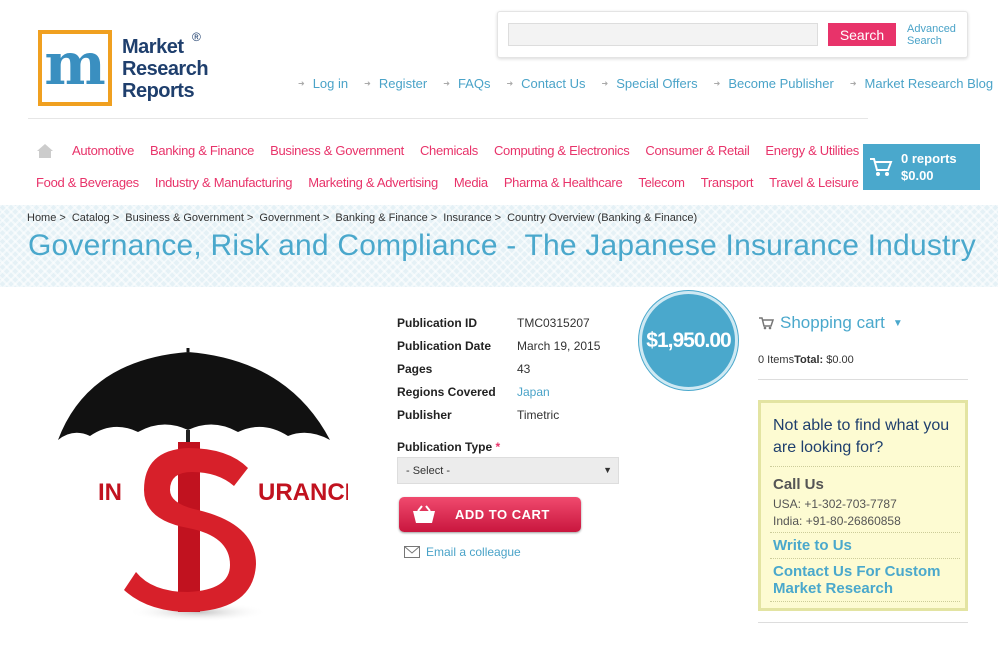 This screenshot has width=998, height=659. I want to click on add-to-cart-button: ADD TO CART, so click(490, 514).